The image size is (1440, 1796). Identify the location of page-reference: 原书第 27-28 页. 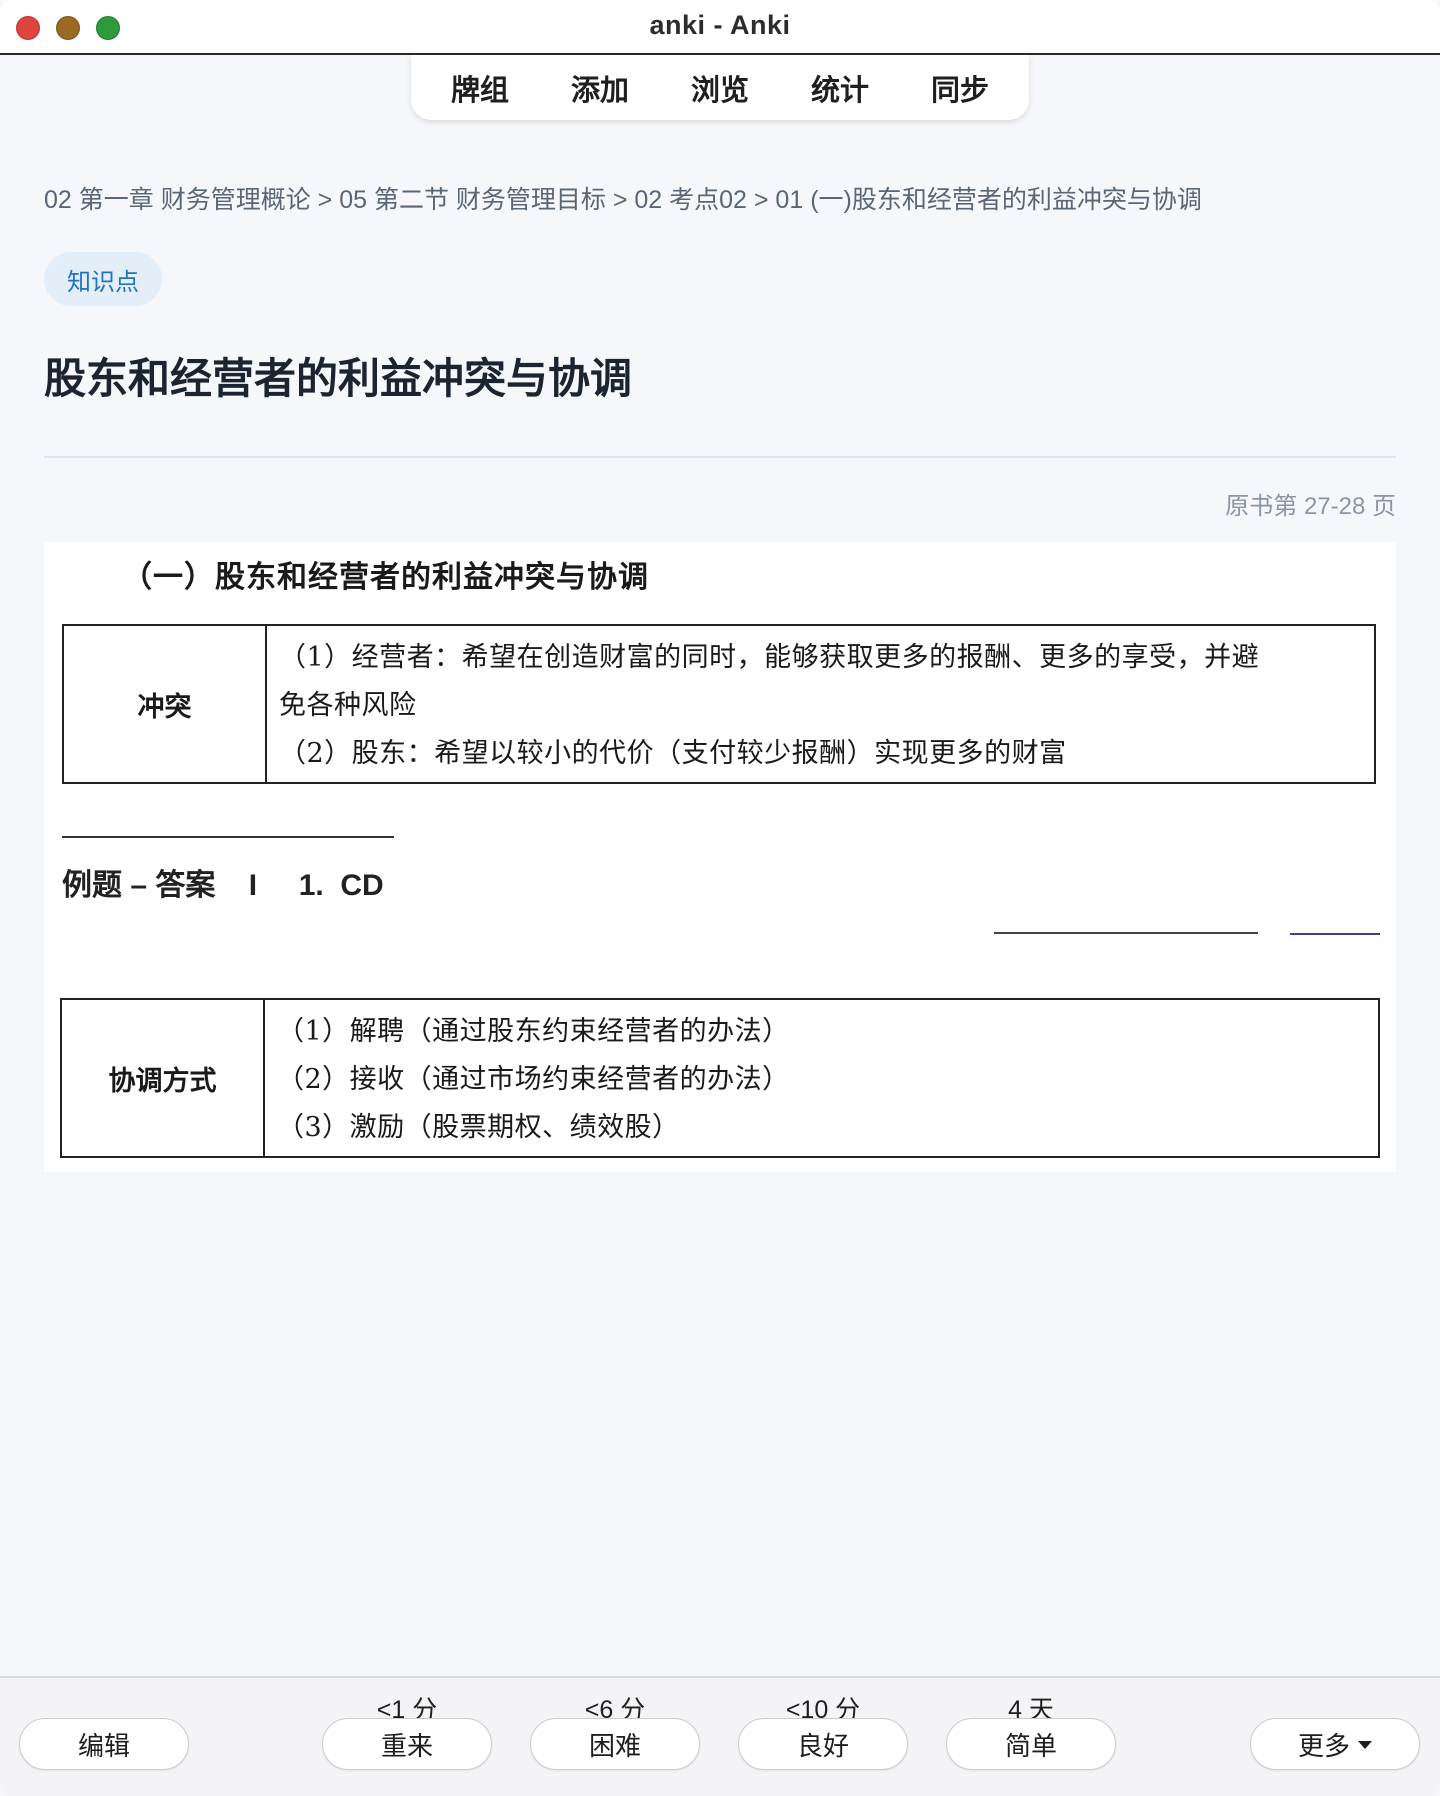
(1310, 506).